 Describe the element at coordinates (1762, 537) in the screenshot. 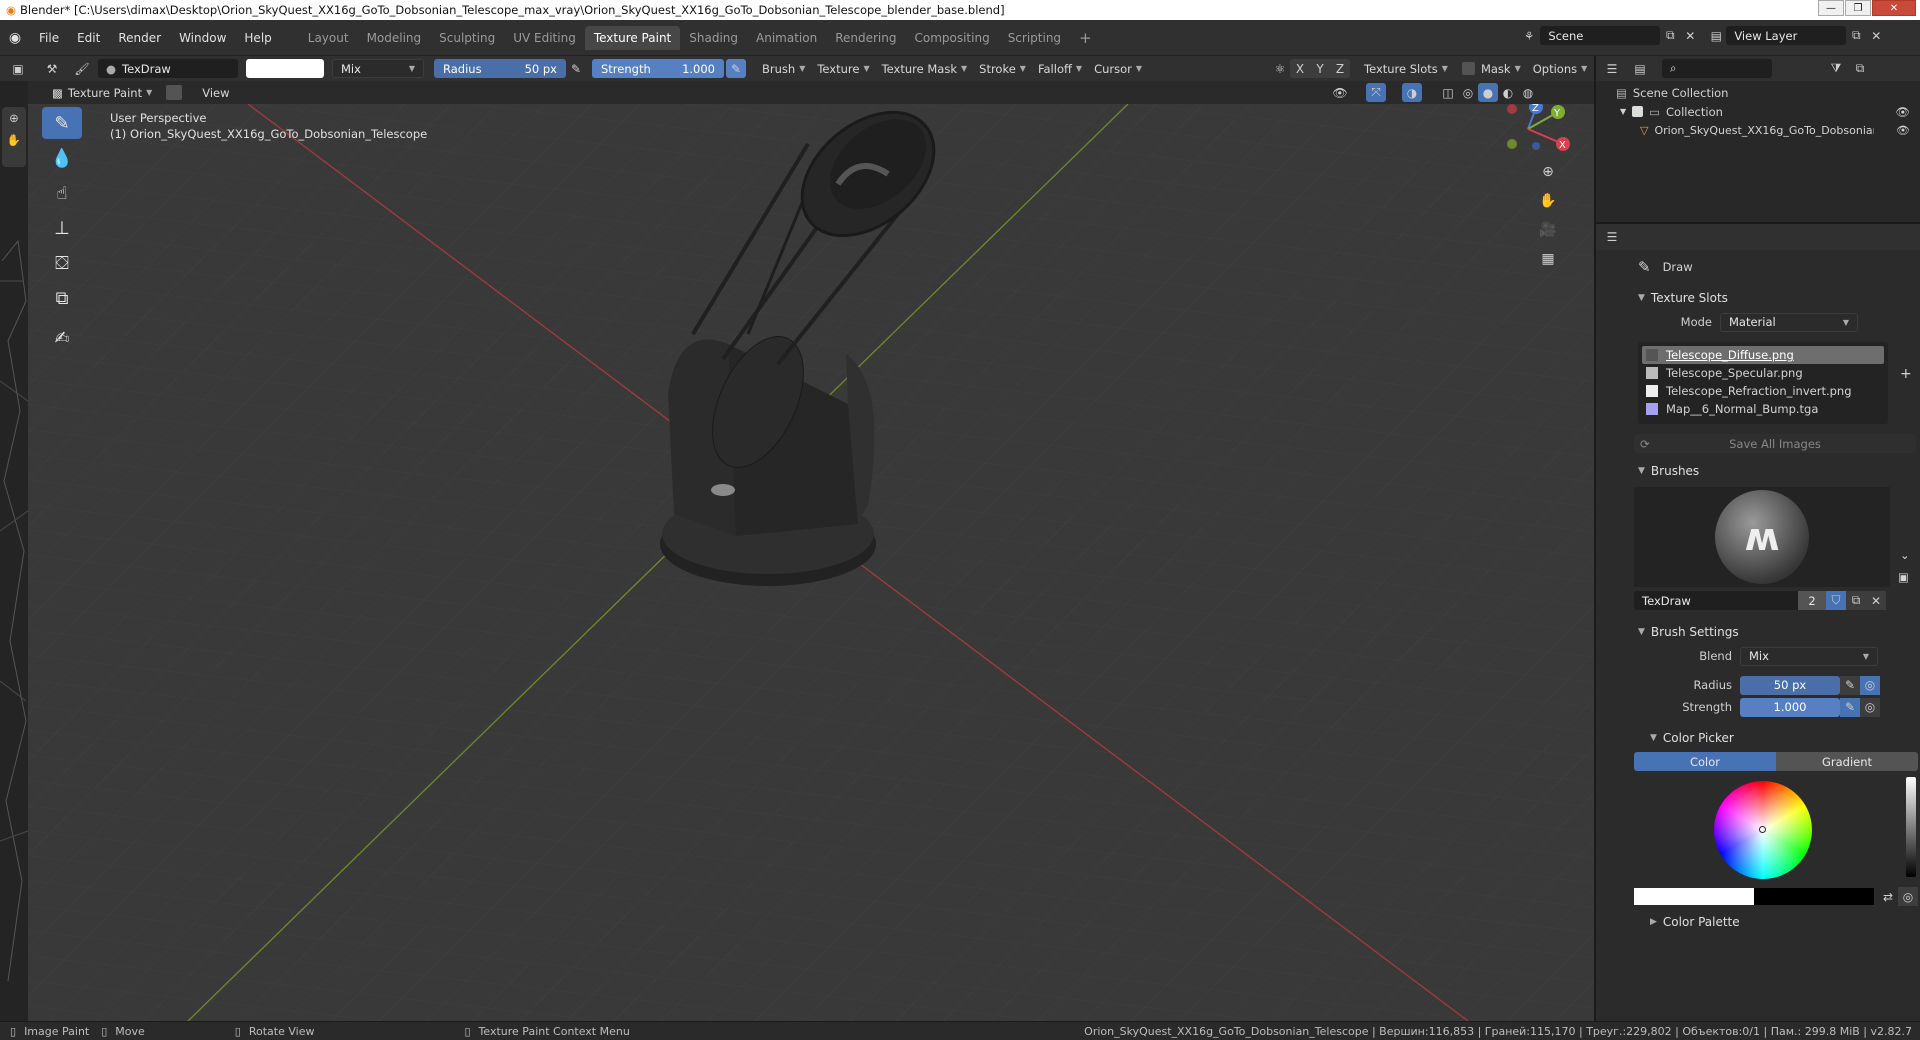

I see `brush-preview: ʍ` at that location.